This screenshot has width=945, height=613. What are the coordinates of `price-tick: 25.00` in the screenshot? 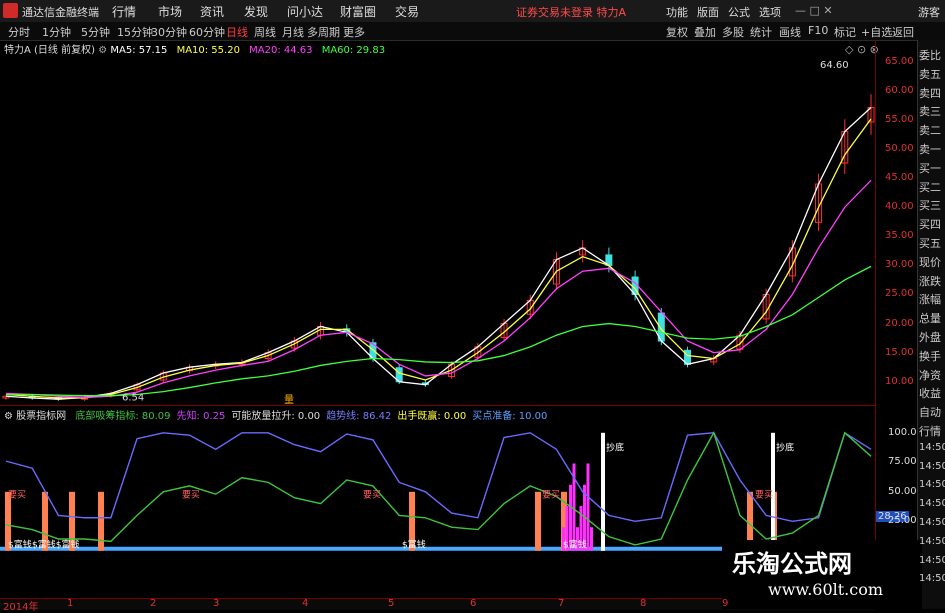 It's located at (899, 294).